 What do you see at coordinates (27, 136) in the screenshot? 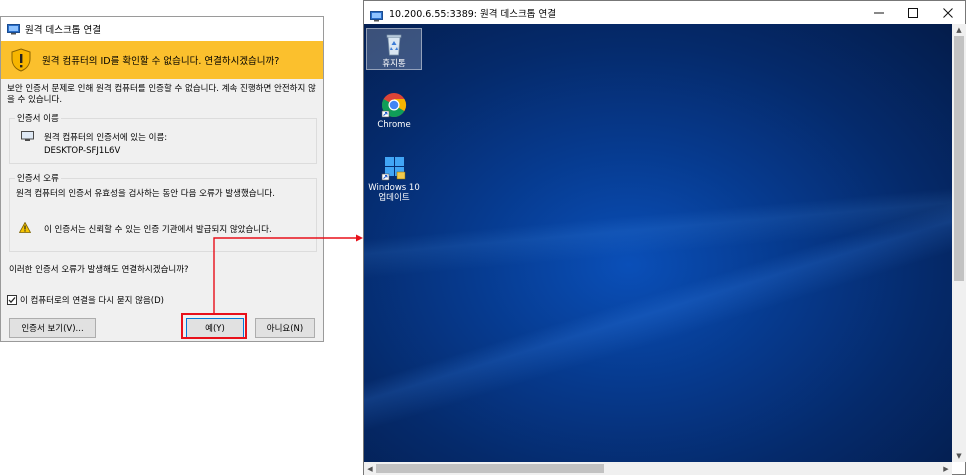
I see `computer-icon` at bounding box center [27, 136].